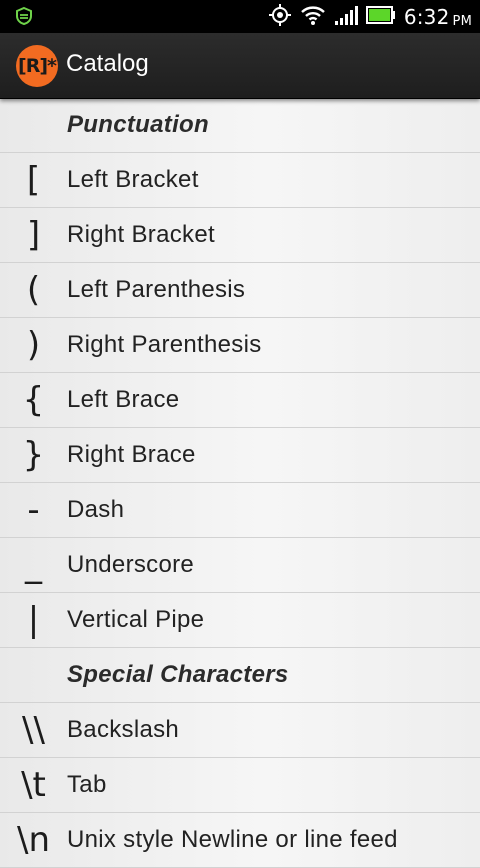 Image resolution: width=480 pixels, height=868 pixels. What do you see at coordinates (141, 234) in the screenshot?
I see `item-label: Right Bracket` at bounding box center [141, 234].